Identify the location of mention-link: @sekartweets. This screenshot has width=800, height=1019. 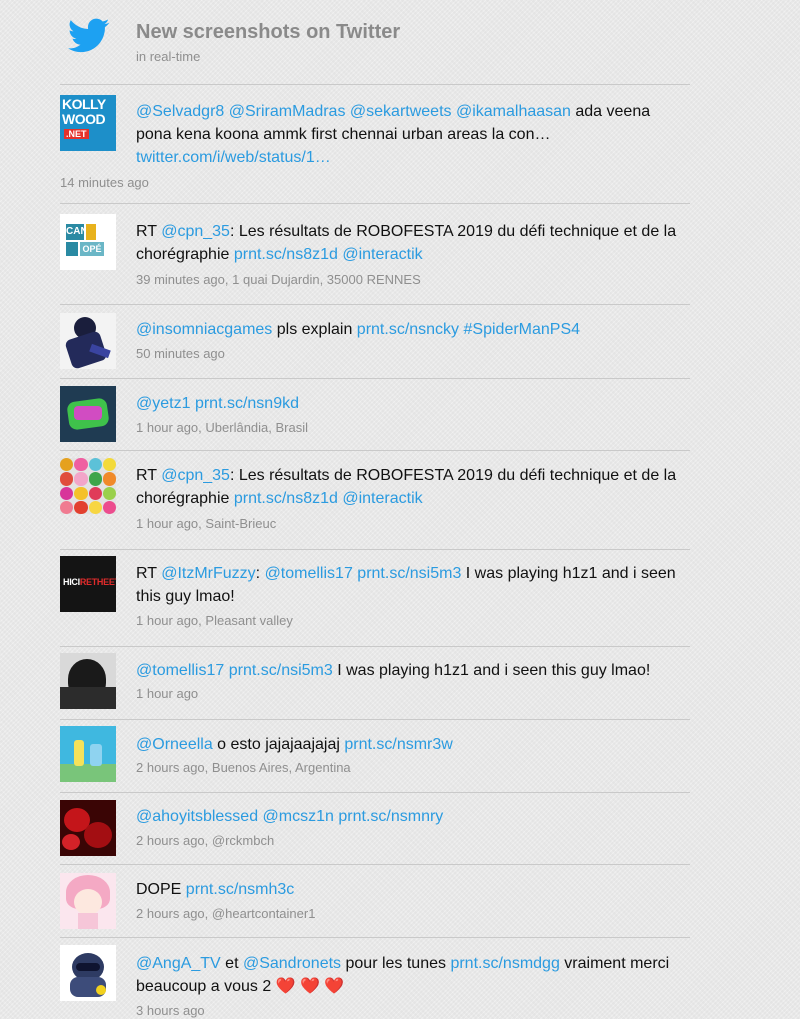
(401, 111).